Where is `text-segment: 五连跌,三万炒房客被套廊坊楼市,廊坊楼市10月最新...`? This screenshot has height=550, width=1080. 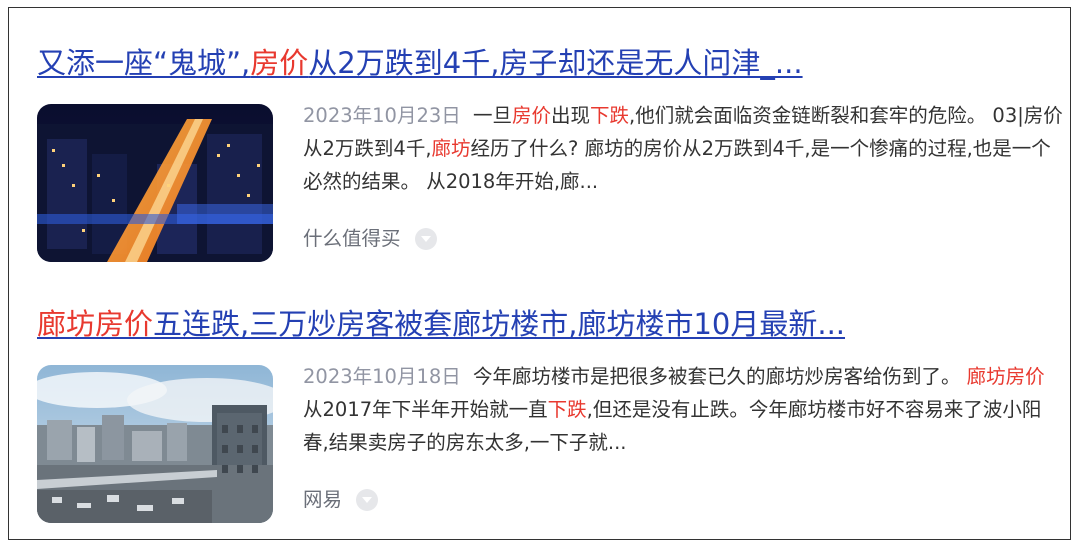 text-segment: 五连跌,三万炒房客被套廊坊楼市,廊坊楼市10月最新... is located at coordinates (499, 324).